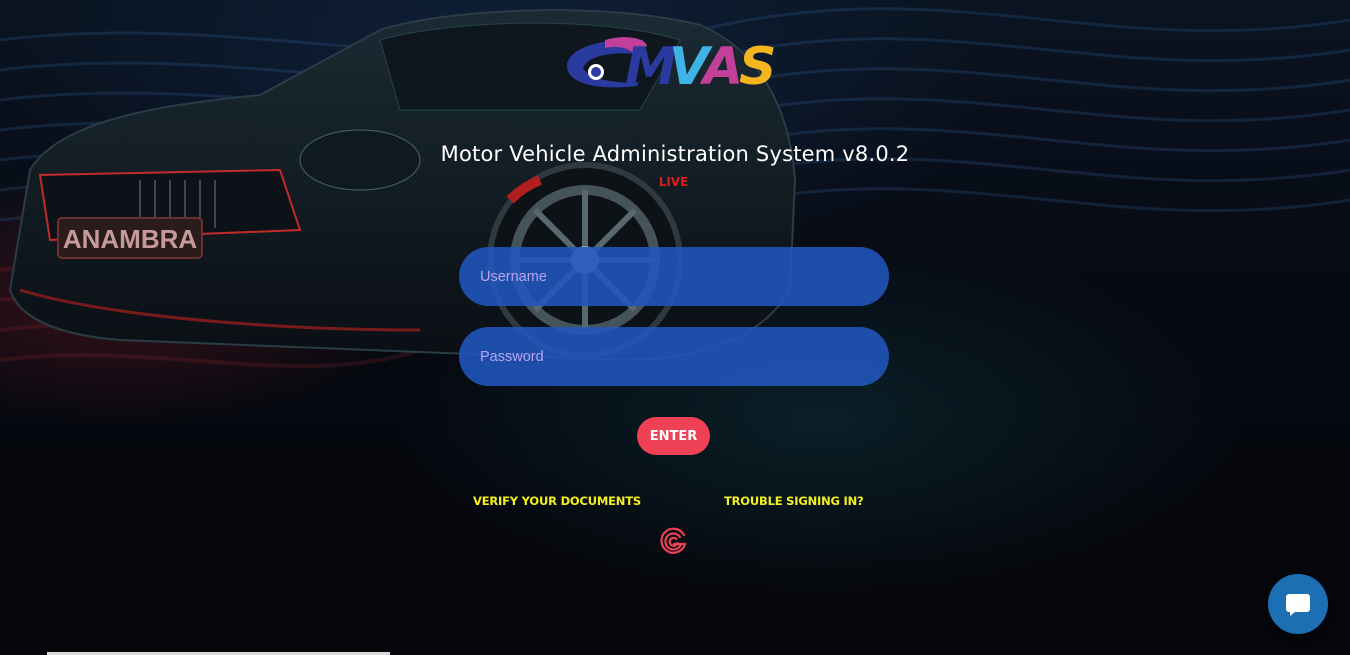 The width and height of the screenshot is (1350, 655). I want to click on password-input, so click(674, 356).